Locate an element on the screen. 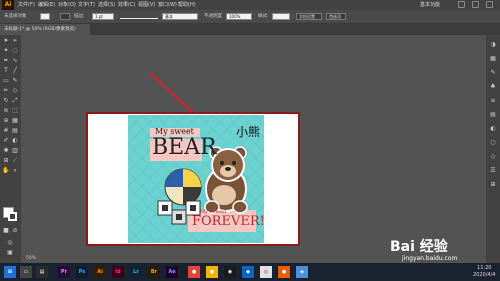 This screenshot has height=281, width=500. app-icon-light-blue: ◈ is located at coordinates (302, 272).